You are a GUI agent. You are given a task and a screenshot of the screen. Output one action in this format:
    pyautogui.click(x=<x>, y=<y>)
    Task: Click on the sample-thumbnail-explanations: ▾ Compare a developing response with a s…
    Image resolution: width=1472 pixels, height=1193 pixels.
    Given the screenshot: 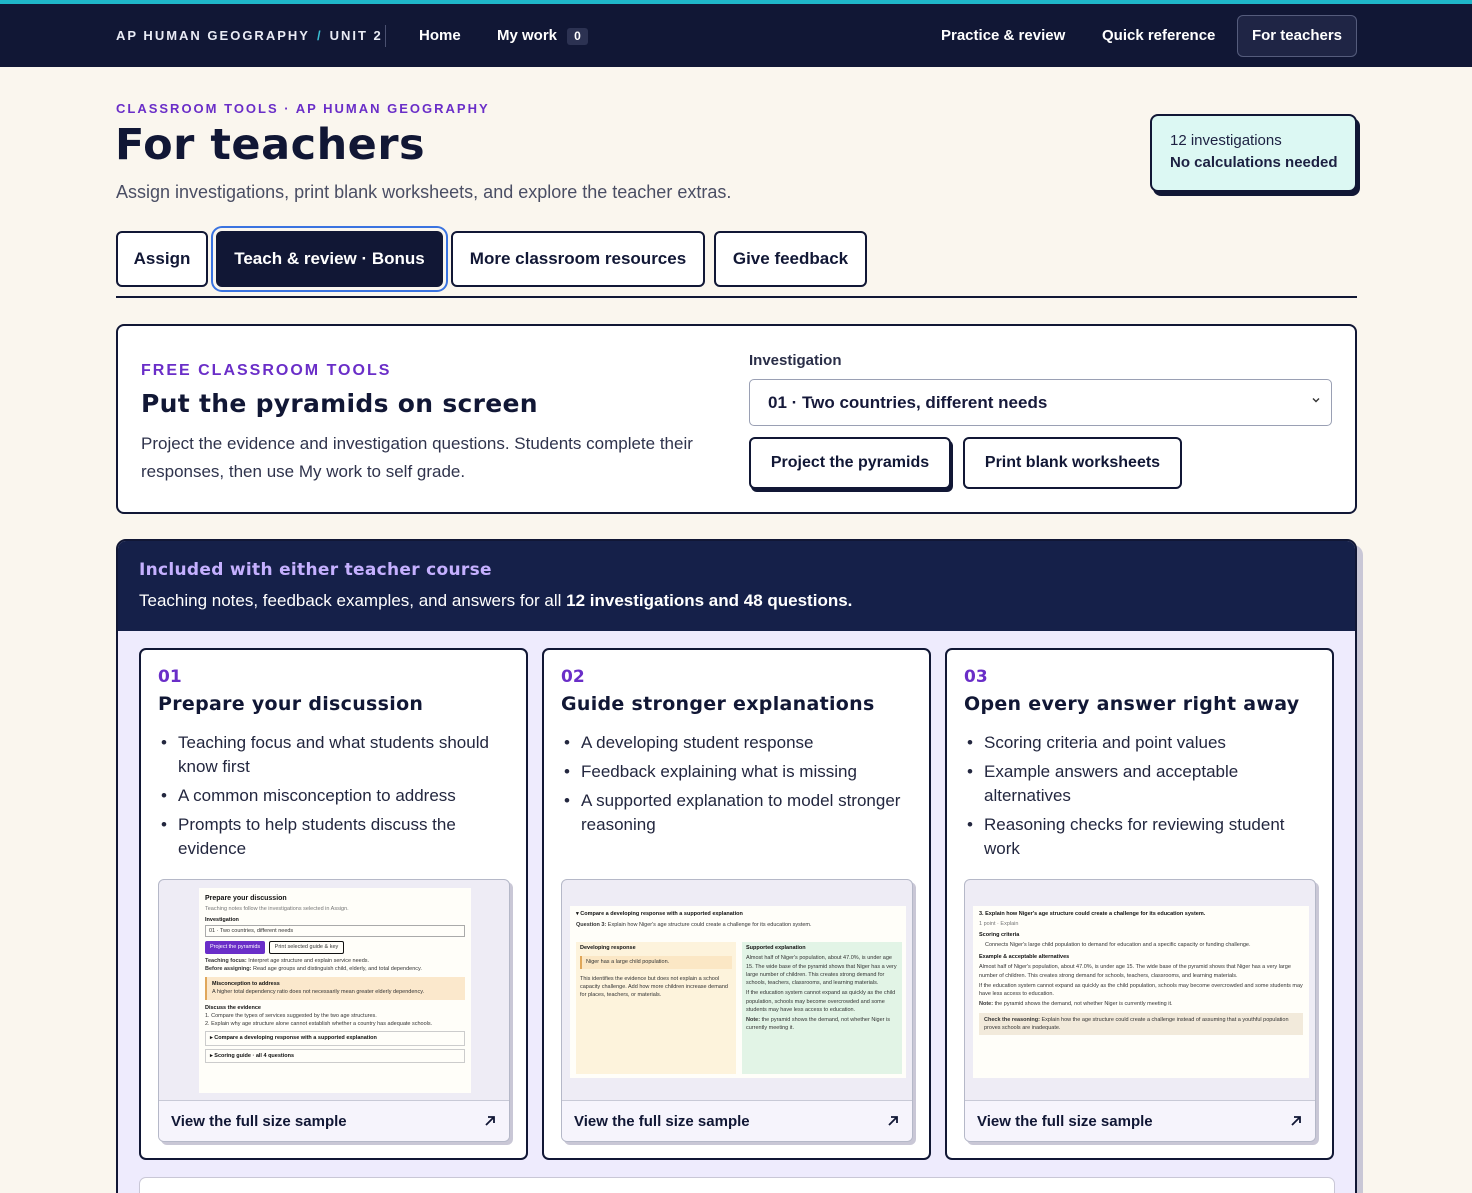 What is the action you would take?
    pyautogui.click(x=738, y=992)
    